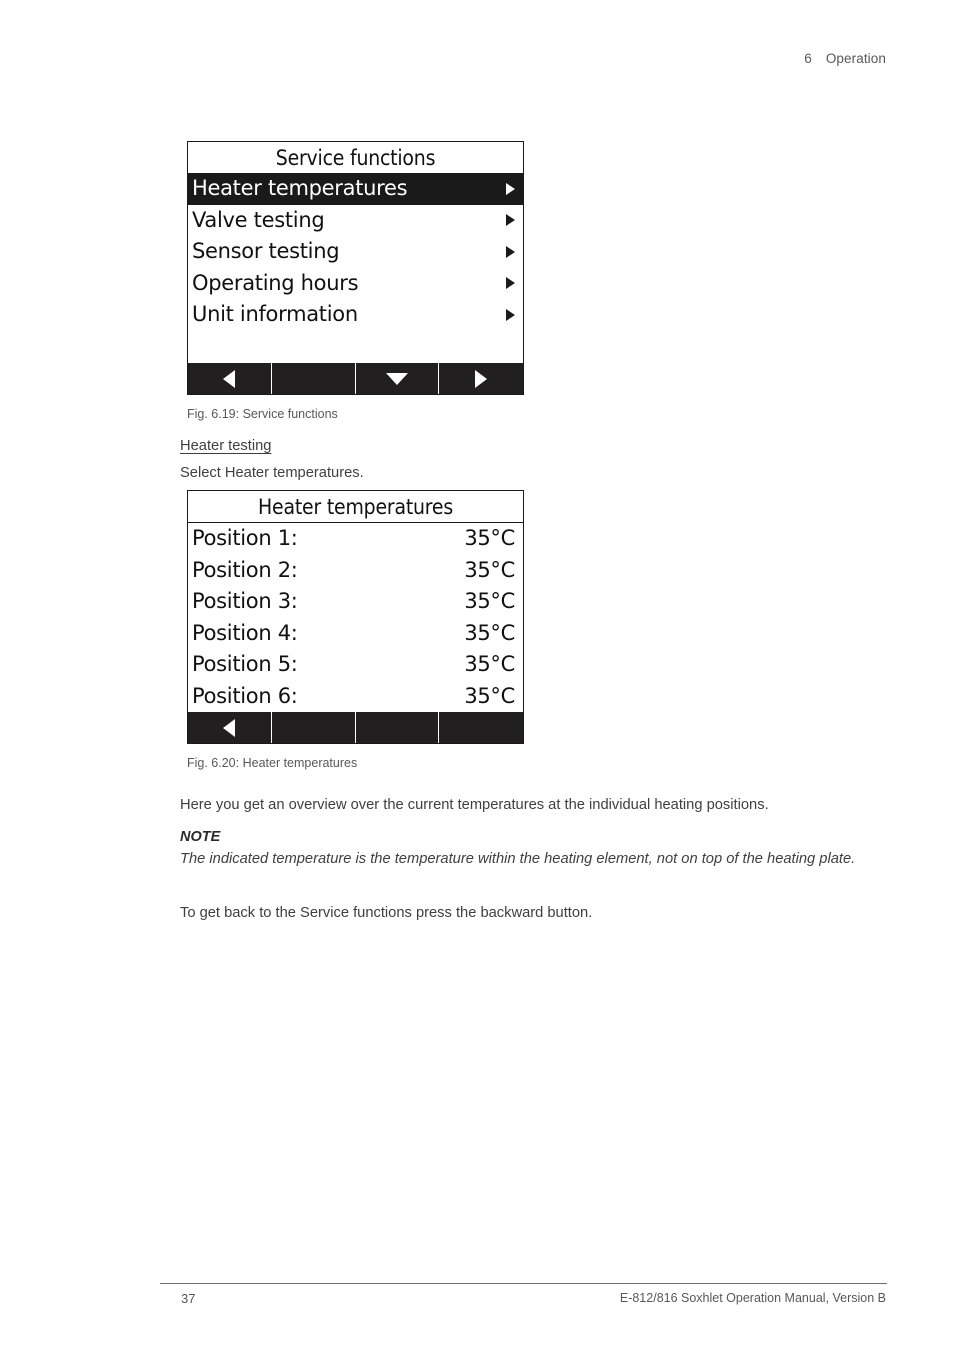 The width and height of the screenshot is (954, 1350). What do you see at coordinates (355, 252) in the screenshot?
I see `menu-item-sensor-testing: Sensor testing` at bounding box center [355, 252].